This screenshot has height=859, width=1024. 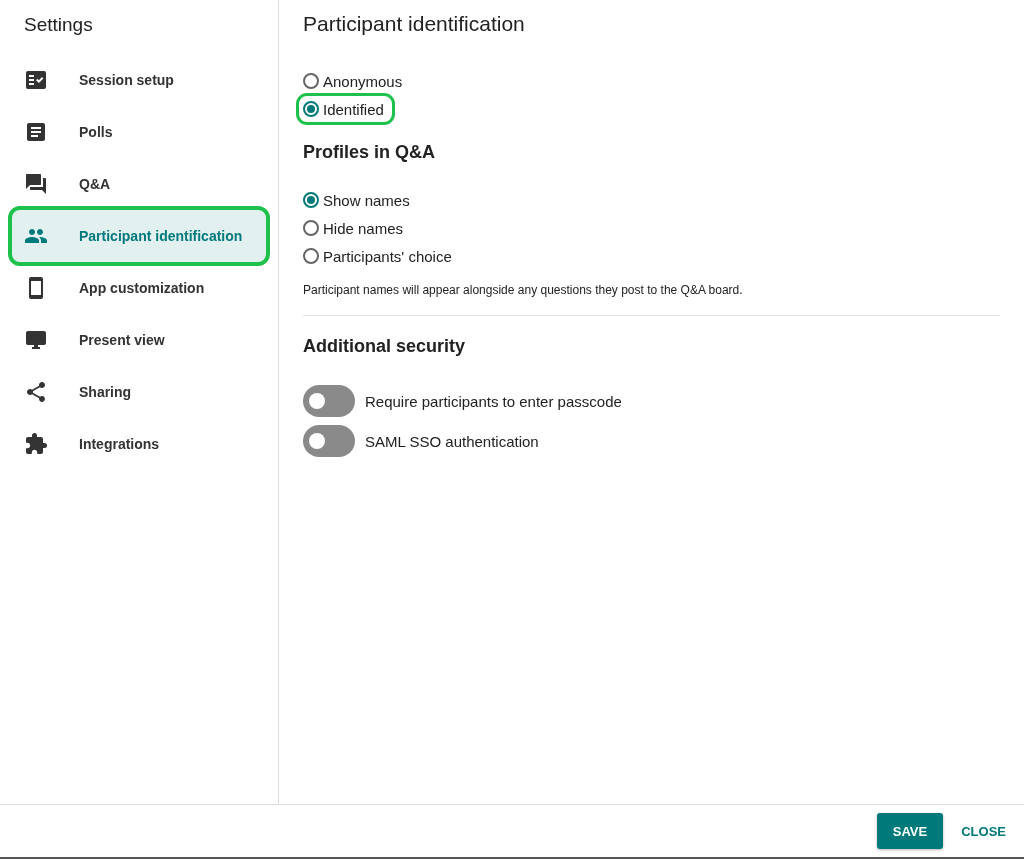 What do you see at coordinates (385, 346) in the screenshot?
I see `section-title: Additional security` at bounding box center [385, 346].